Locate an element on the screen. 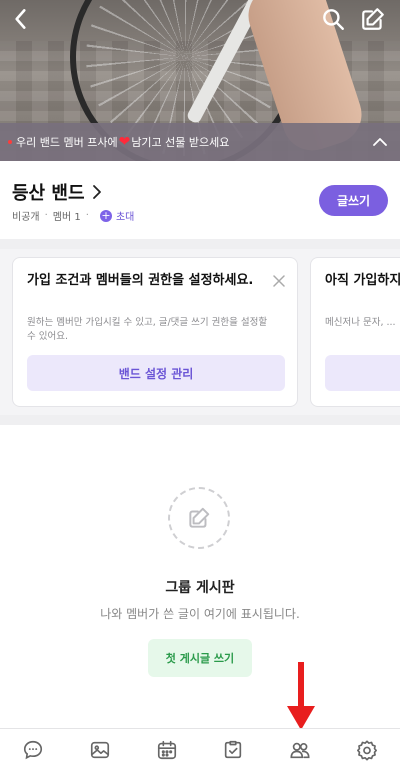 The width and height of the screenshot is (400, 771). band-title-text: 등산 밴드 is located at coordinates (48, 193).